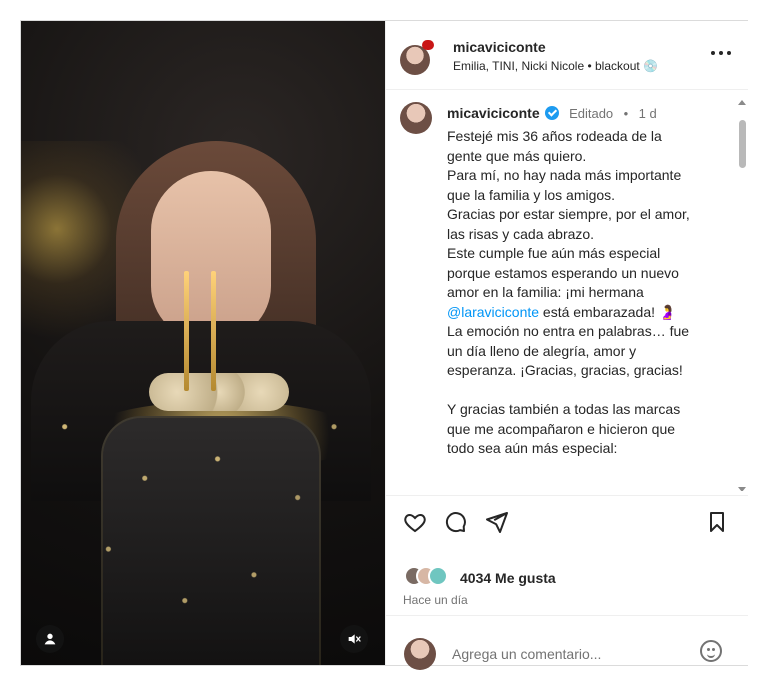 The width and height of the screenshot is (767, 685). I want to click on audio-attribution: Emilia, TINI, Nicki Nicole • blackout 💿, so click(555, 66).